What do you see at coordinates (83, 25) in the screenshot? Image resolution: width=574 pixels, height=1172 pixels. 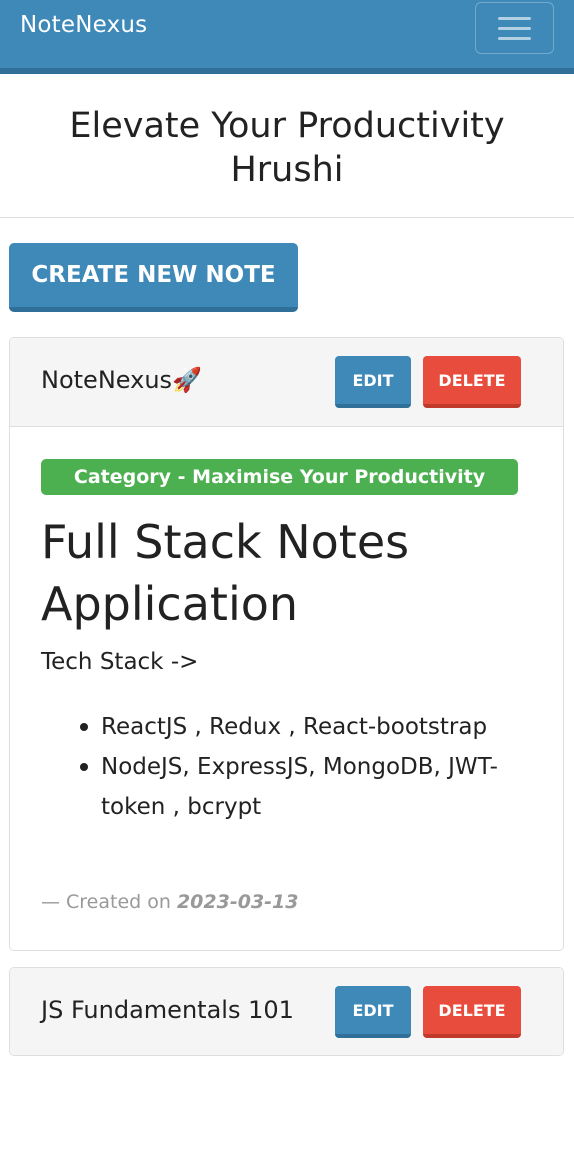 I see `brand-logo-text: NoteNexus` at bounding box center [83, 25].